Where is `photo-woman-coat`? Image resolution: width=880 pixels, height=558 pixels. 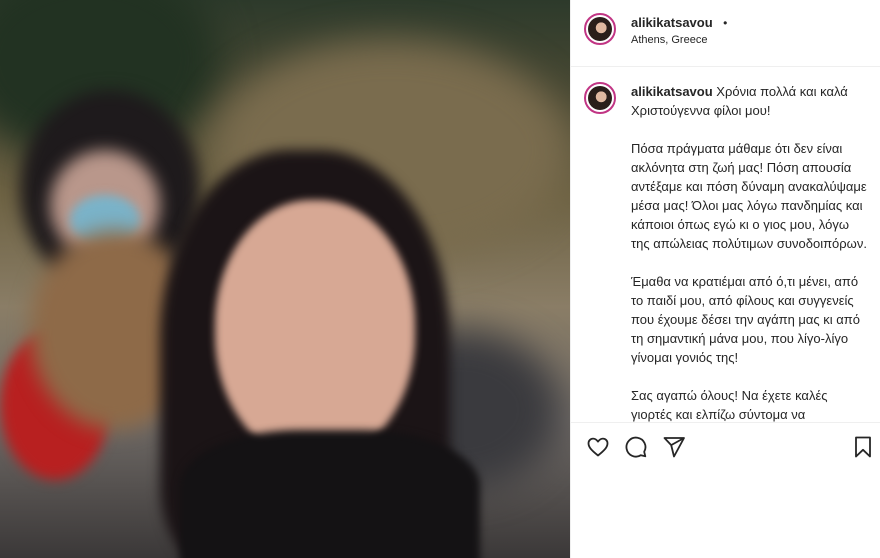 photo-woman-coat is located at coordinates (330, 494).